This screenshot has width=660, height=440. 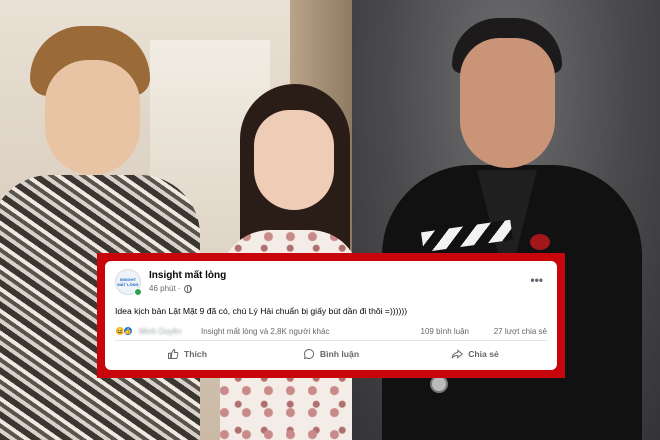 What do you see at coordinates (536, 280) in the screenshot?
I see `more-options-icon: •••` at bounding box center [536, 280].